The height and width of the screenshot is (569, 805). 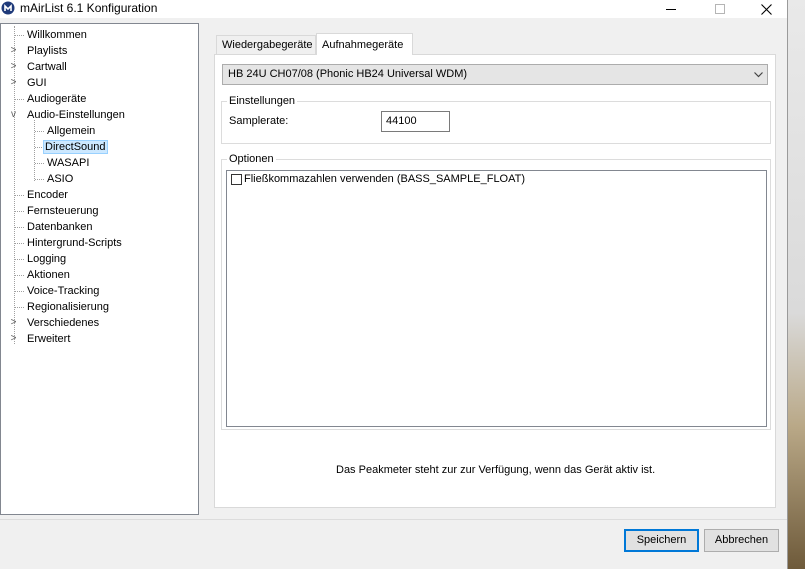 I want to click on float-checkbox, so click(x=236, y=179).